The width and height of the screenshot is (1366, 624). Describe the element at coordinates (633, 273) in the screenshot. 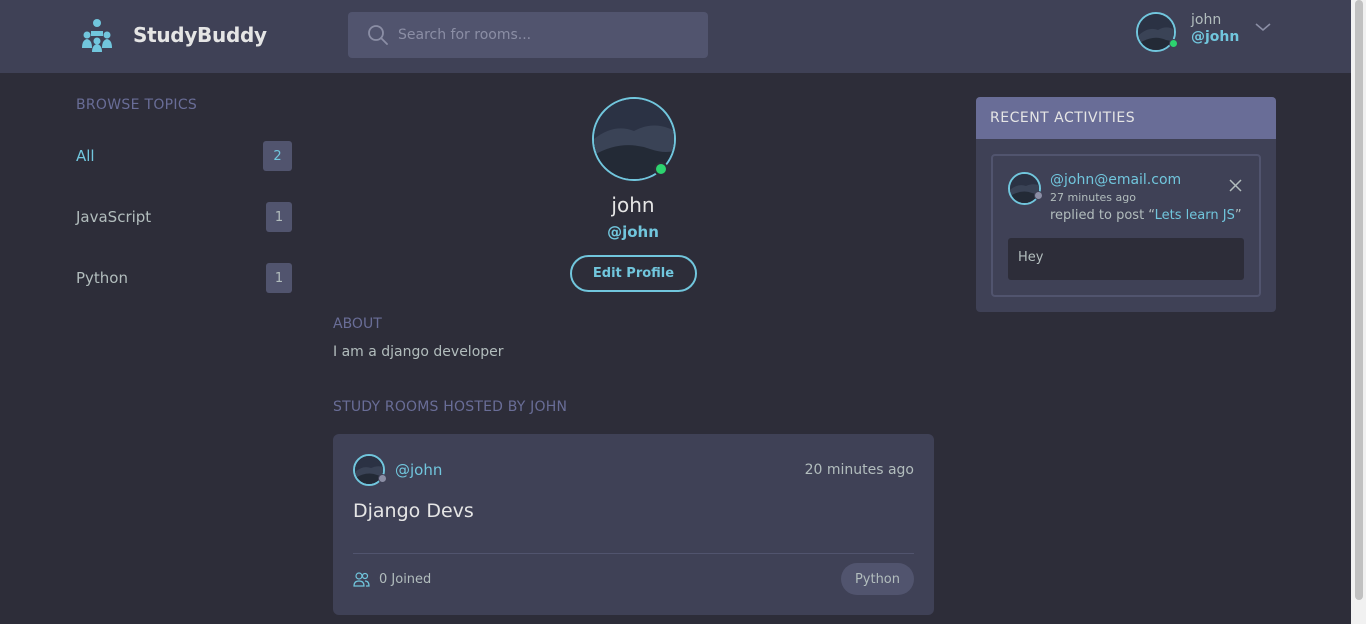

I see `edit-profile-button: Edit Profile` at that location.